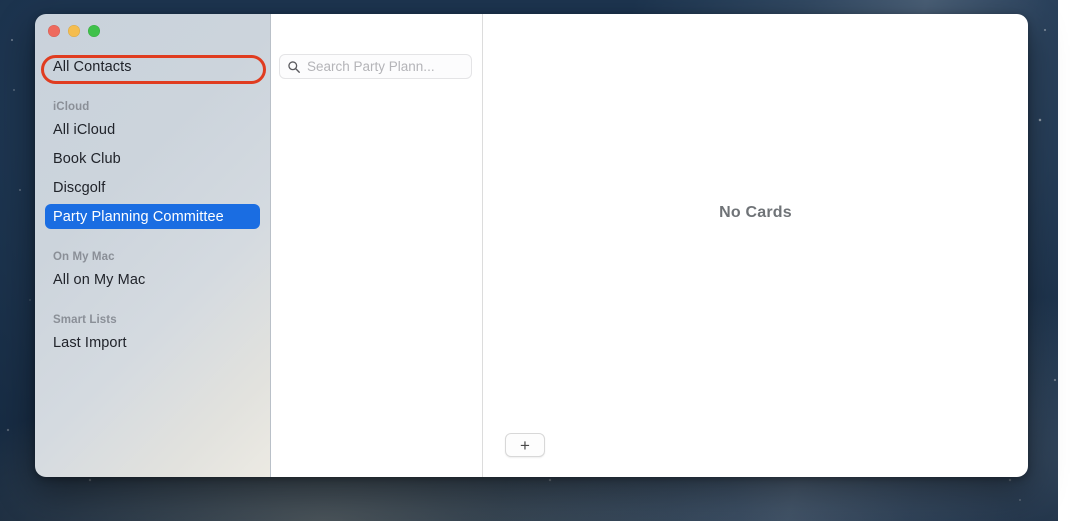  Describe the element at coordinates (138, 216) in the screenshot. I see `sidebar-item-label: Party Planning Committee` at that location.